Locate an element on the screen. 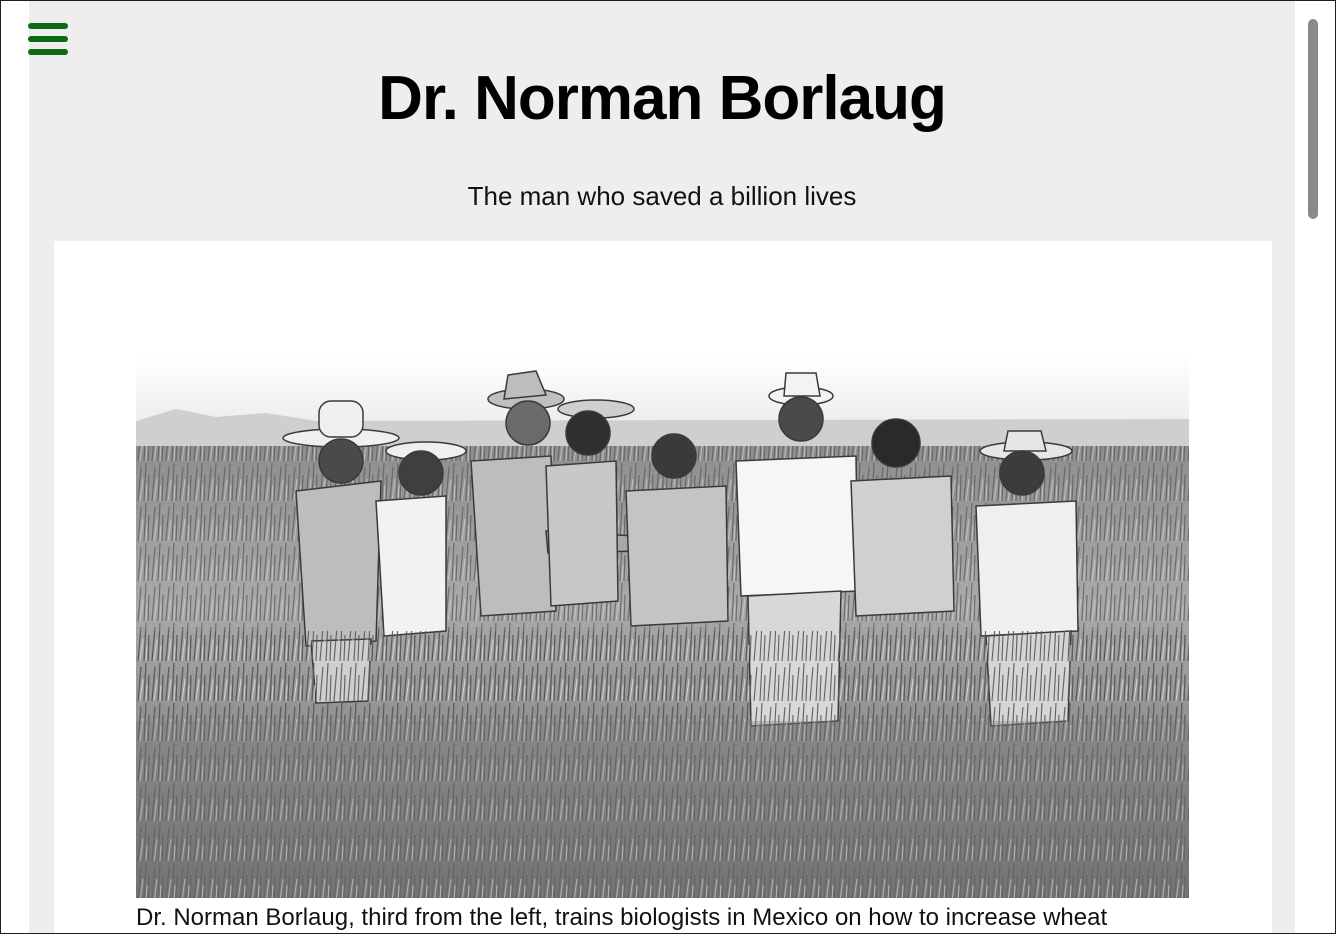 The height and width of the screenshot is (934, 1336). vertical-scrollbar is located at coordinates (1315, 467).